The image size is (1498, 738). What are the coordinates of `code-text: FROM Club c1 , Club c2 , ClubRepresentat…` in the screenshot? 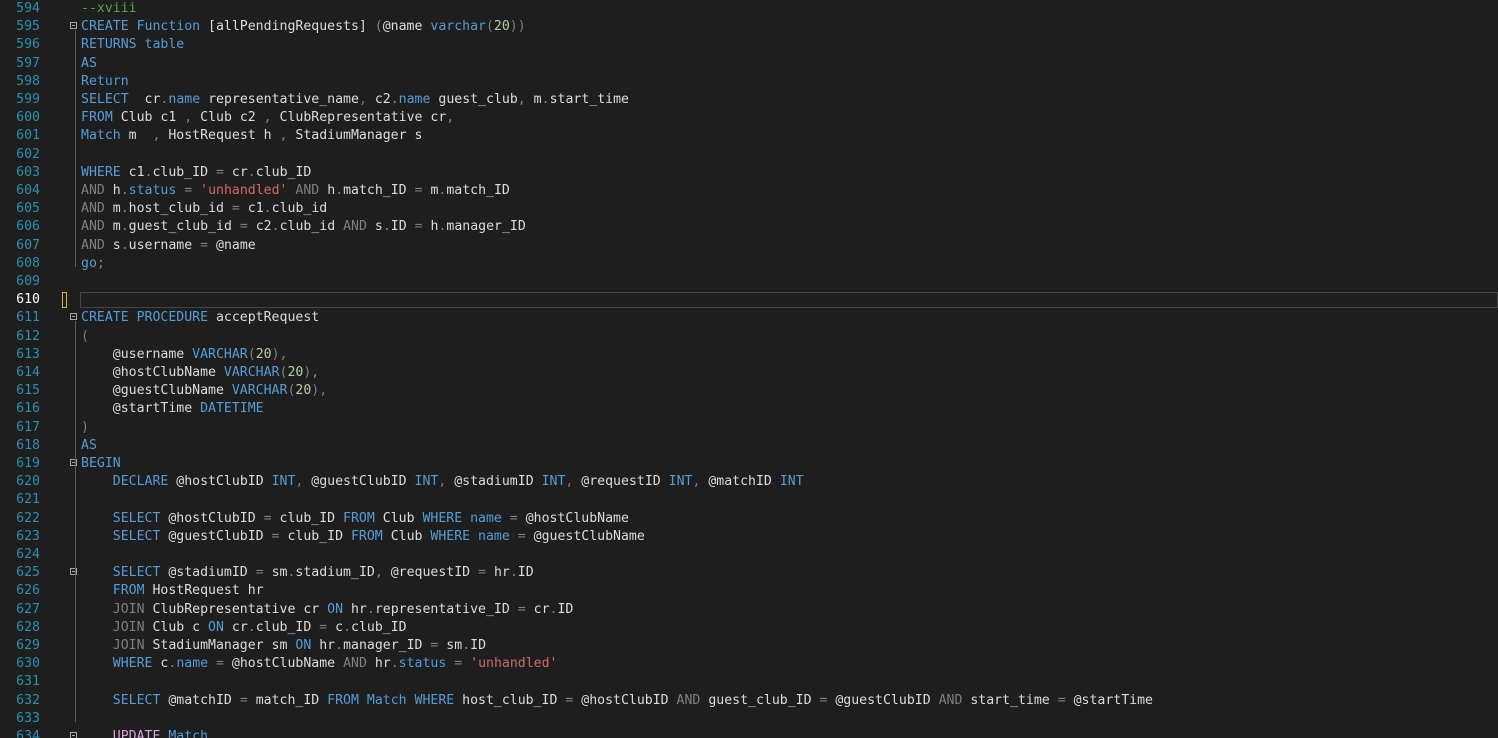 It's located at (267, 118).